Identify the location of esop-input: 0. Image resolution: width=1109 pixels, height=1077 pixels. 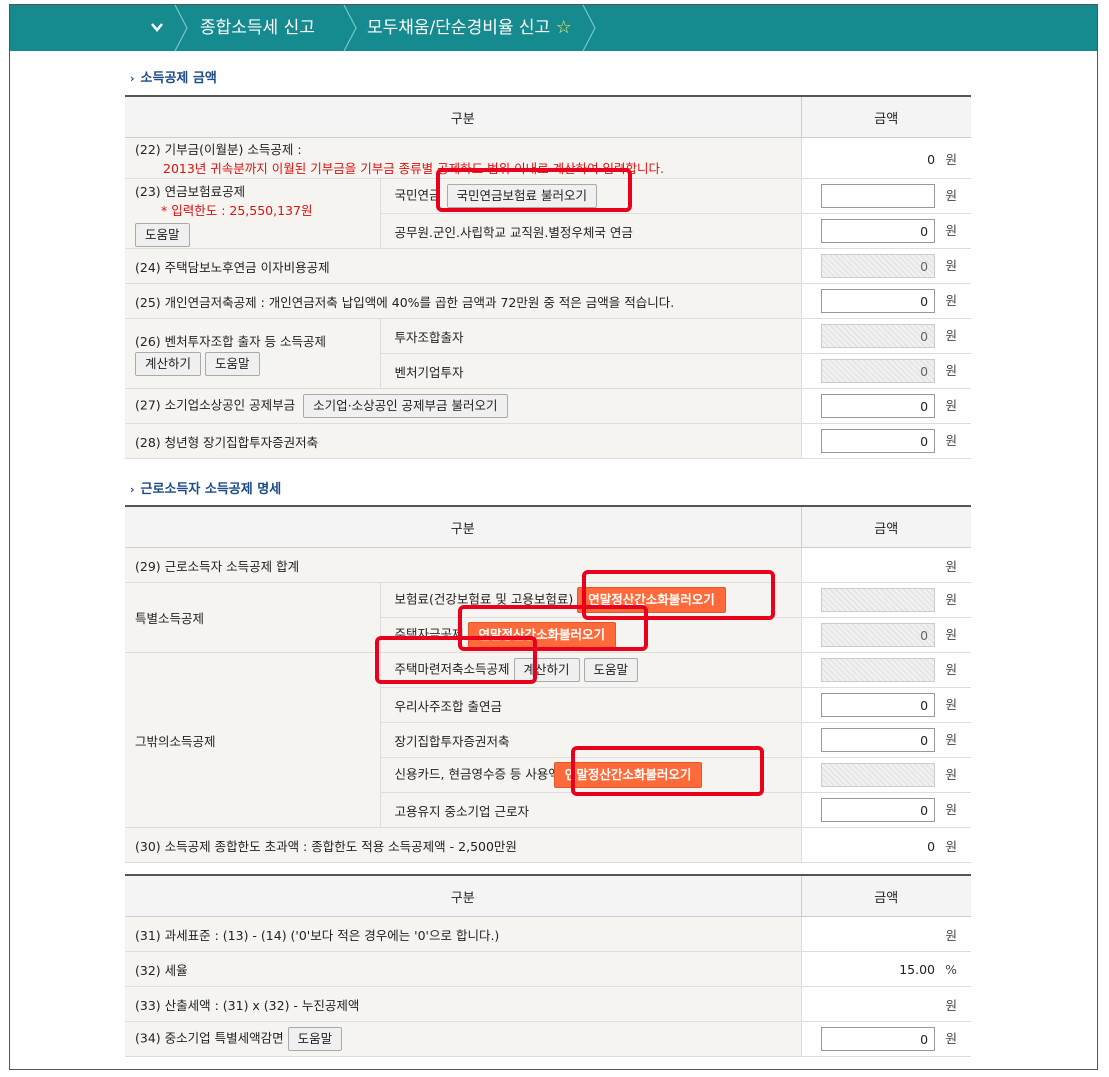
(878, 705).